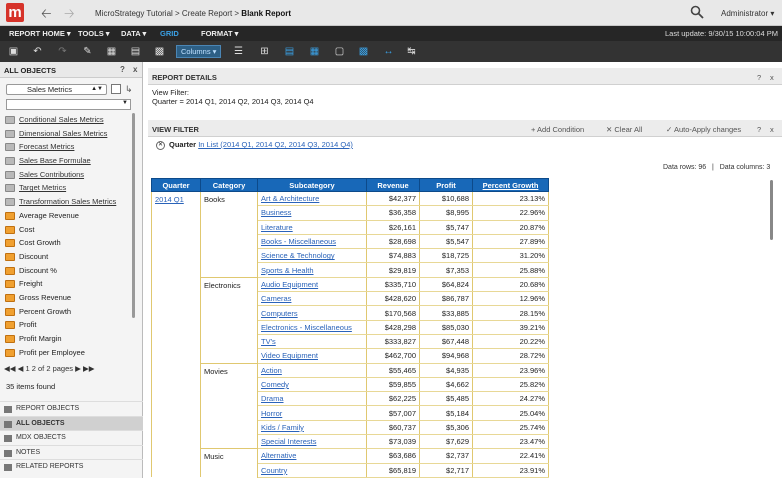 The image size is (782, 478). What do you see at coordinates (312, 285) in the screenshot?
I see `cell-subcategory: Audio Equipment` at bounding box center [312, 285].